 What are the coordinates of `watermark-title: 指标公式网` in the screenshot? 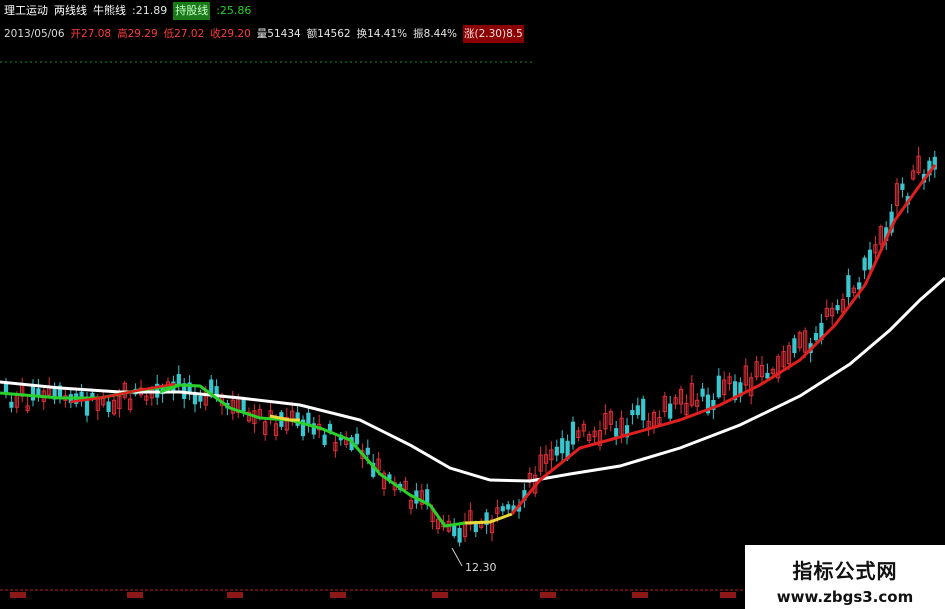 It's located at (845, 571).